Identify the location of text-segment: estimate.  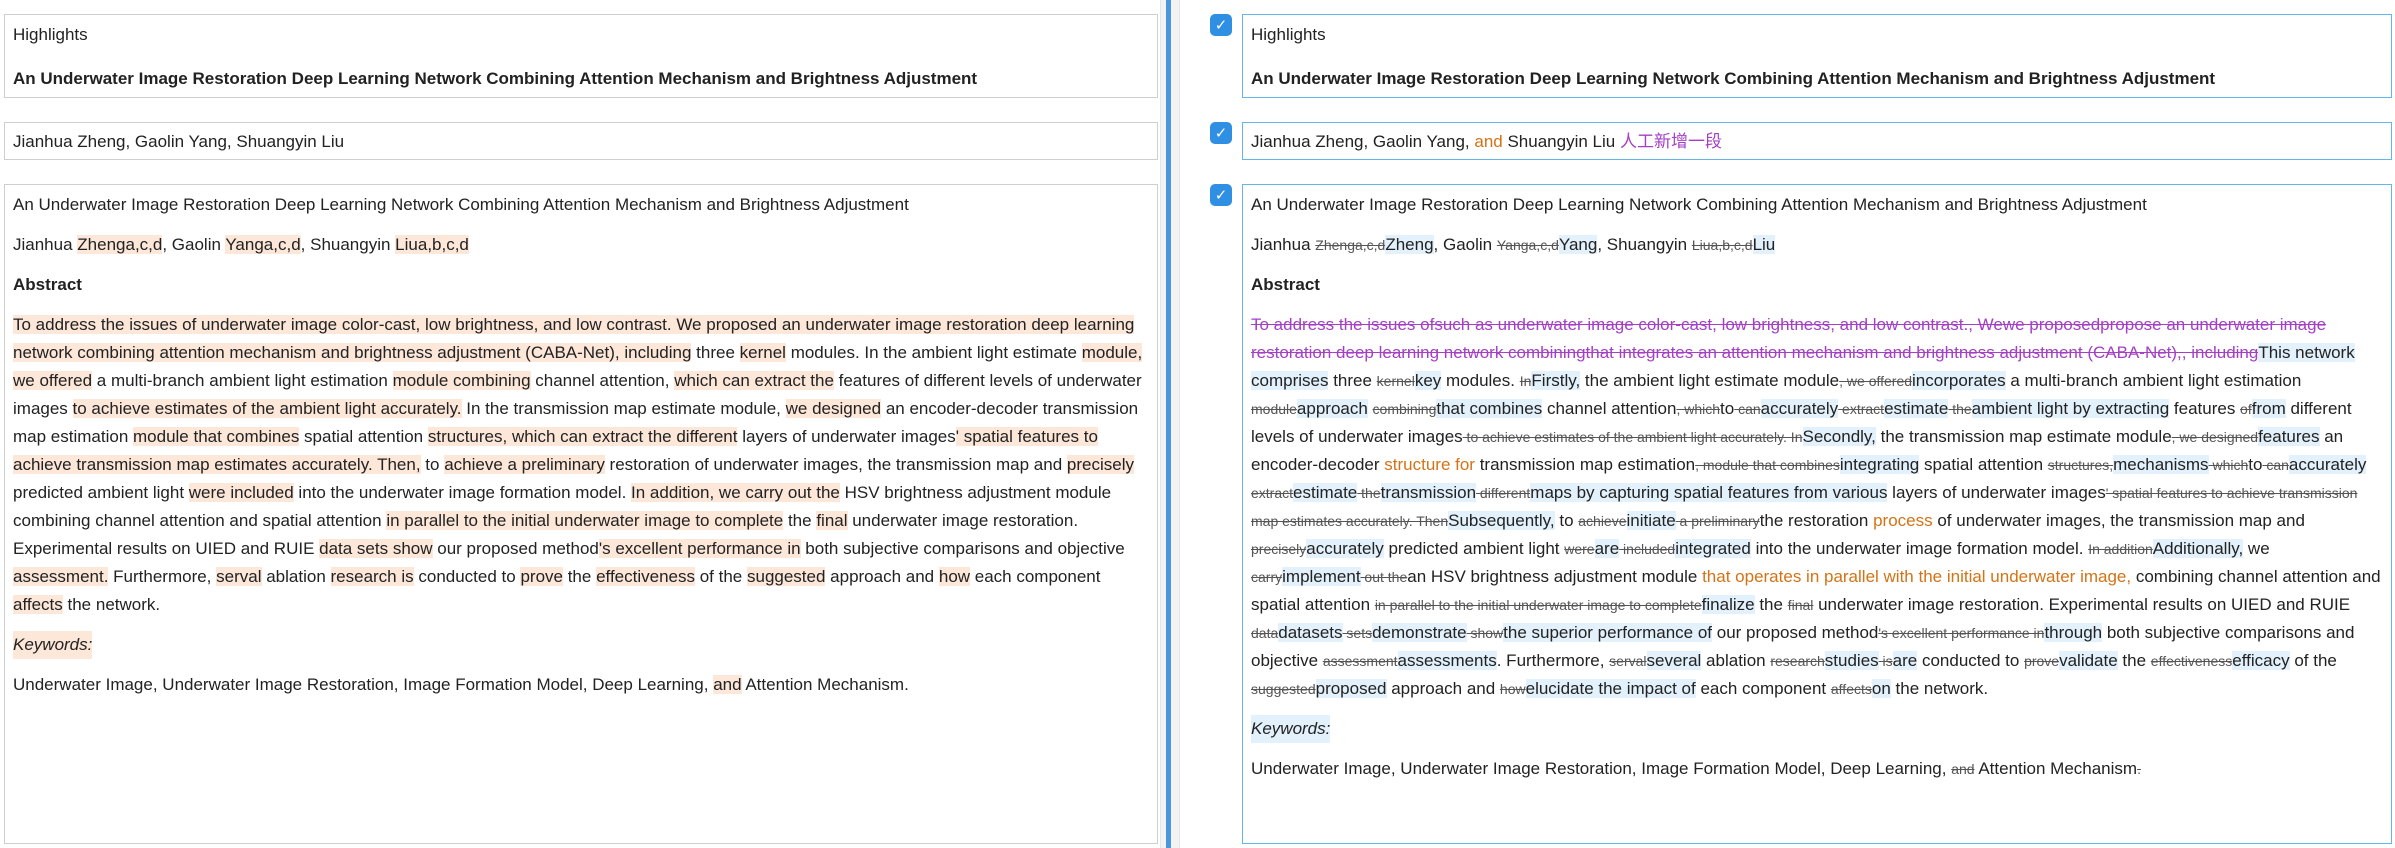
(1325, 492).